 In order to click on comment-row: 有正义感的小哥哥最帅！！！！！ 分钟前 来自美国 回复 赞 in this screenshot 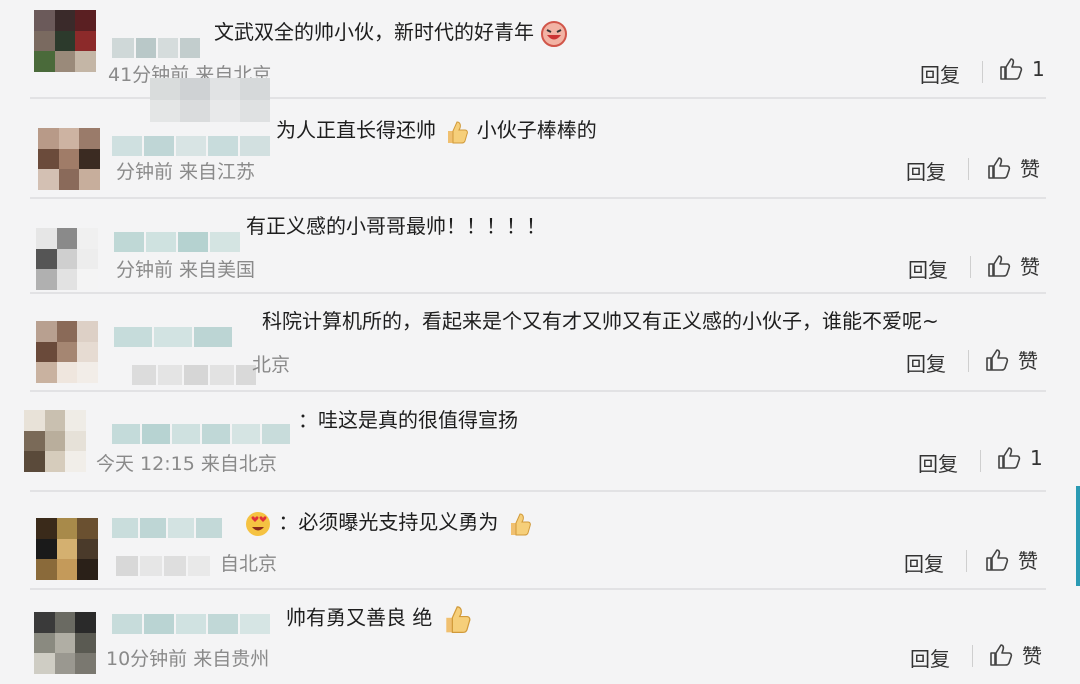, I will do `click(540, 246)`.